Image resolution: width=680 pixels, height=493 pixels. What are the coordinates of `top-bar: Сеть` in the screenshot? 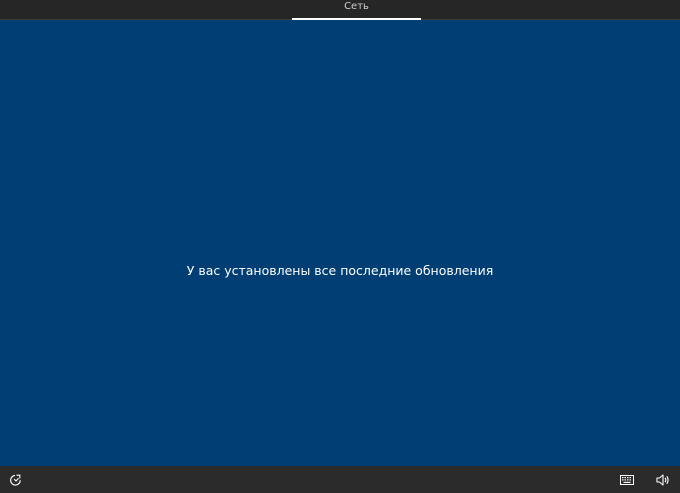 It's located at (340, 10).